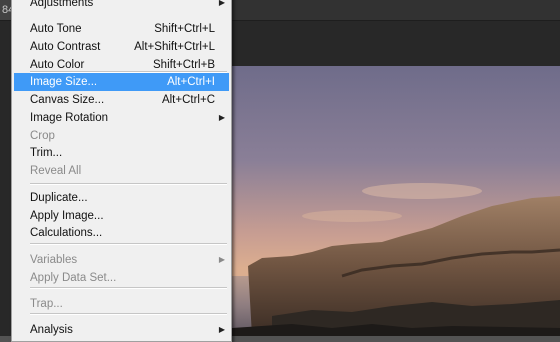  What do you see at coordinates (54, 260) in the screenshot?
I see `menu-item-label: Variables` at bounding box center [54, 260].